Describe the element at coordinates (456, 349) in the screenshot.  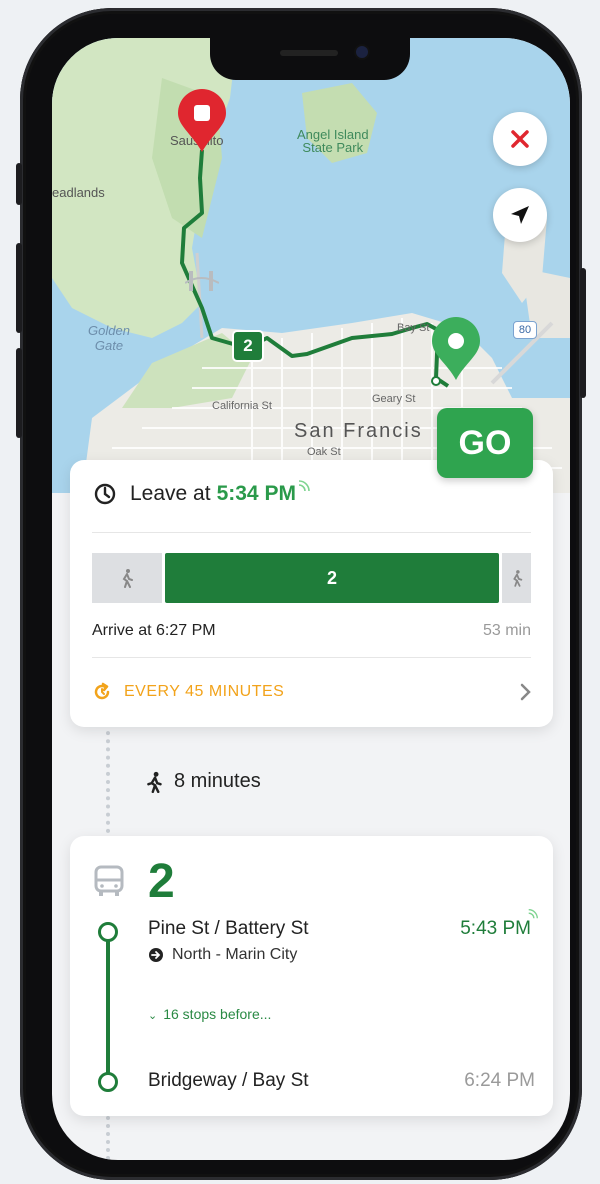
I see `destination-pin-icon` at that location.